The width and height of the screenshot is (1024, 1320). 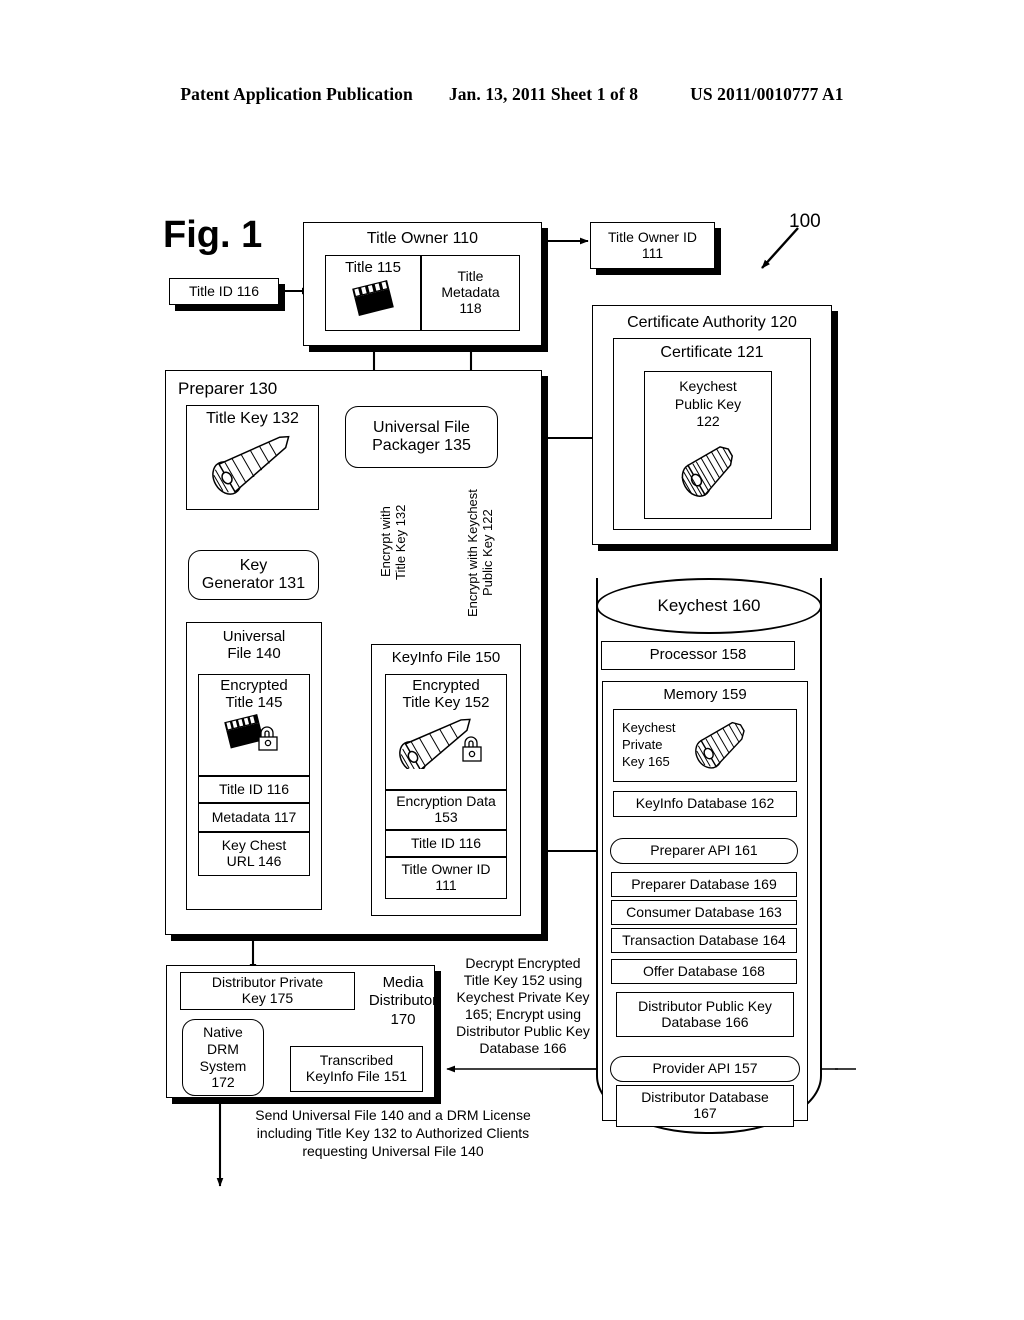 What do you see at coordinates (712, 322) in the screenshot?
I see `certificate-authority-120-label: Certificate Authority 120` at bounding box center [712, 322].